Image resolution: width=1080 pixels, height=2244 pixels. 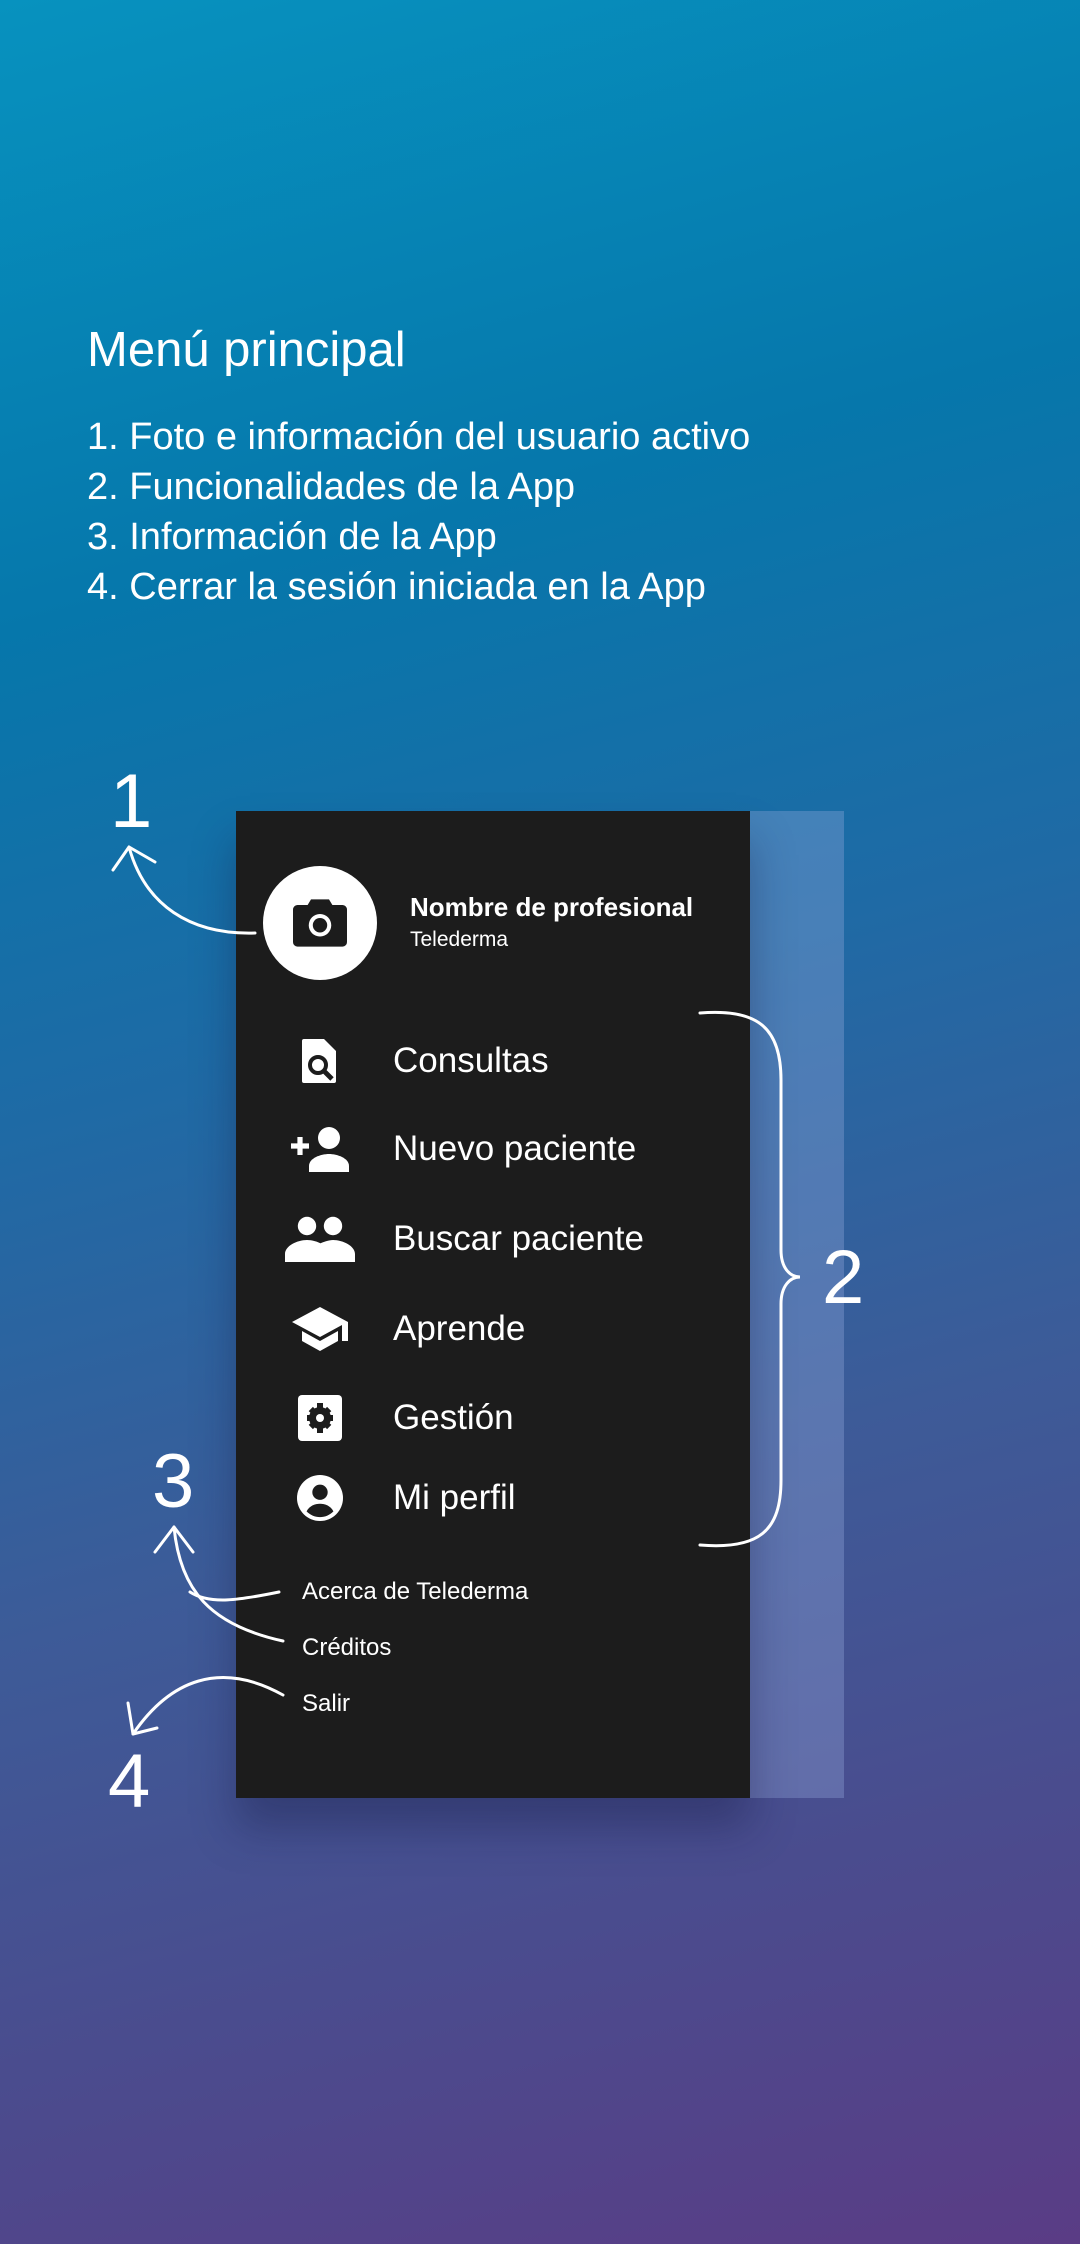 What do you see at coordinates (843, 1277) in the screenshot?
I see `annotation-2: 2` at bounding box center [843, 1277].